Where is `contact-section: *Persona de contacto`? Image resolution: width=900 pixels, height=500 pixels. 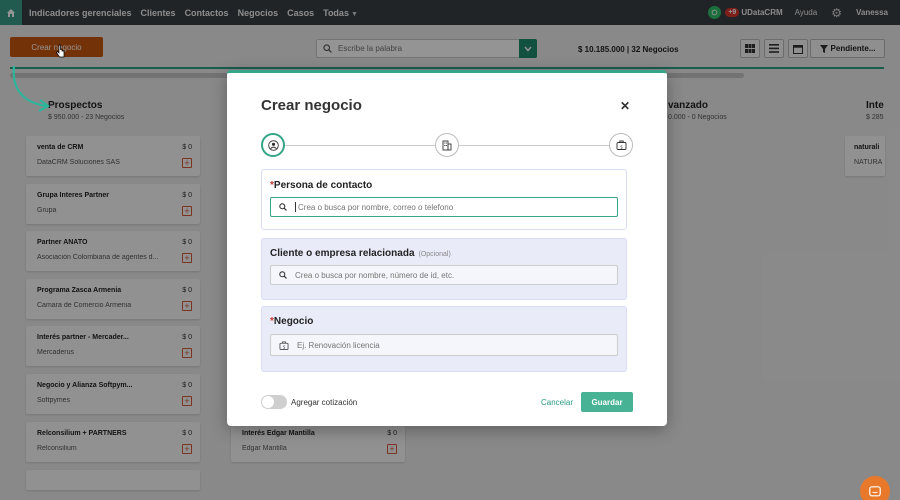
contact-section: *Persona de contacto is located at coordinates (444, 199).